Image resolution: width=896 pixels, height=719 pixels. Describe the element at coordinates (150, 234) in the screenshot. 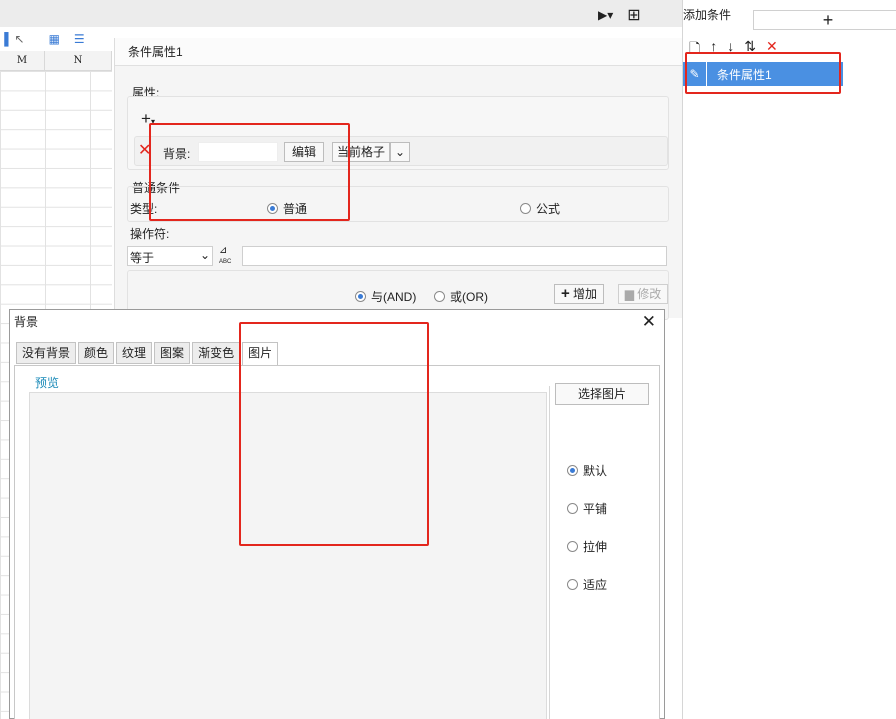

I see `operator-label: 操作符:` at that location.